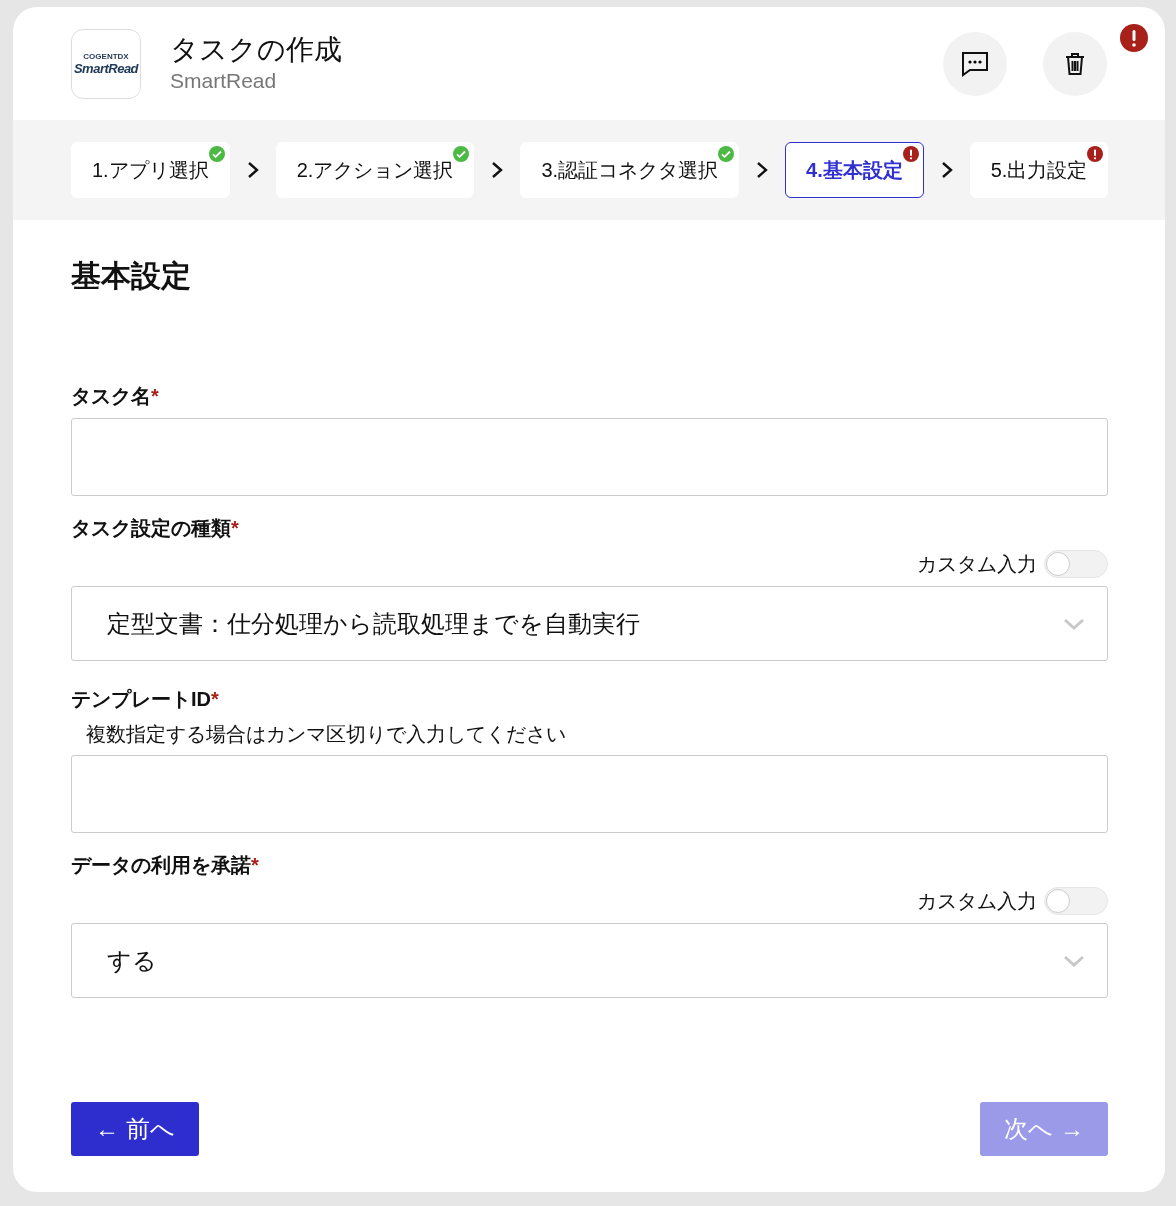 The height and width of the screenshot is (1206, 1176). I want to click on field-hint: 複数指定する場合はカンマ区切りで入力してください, so click(326, 734).